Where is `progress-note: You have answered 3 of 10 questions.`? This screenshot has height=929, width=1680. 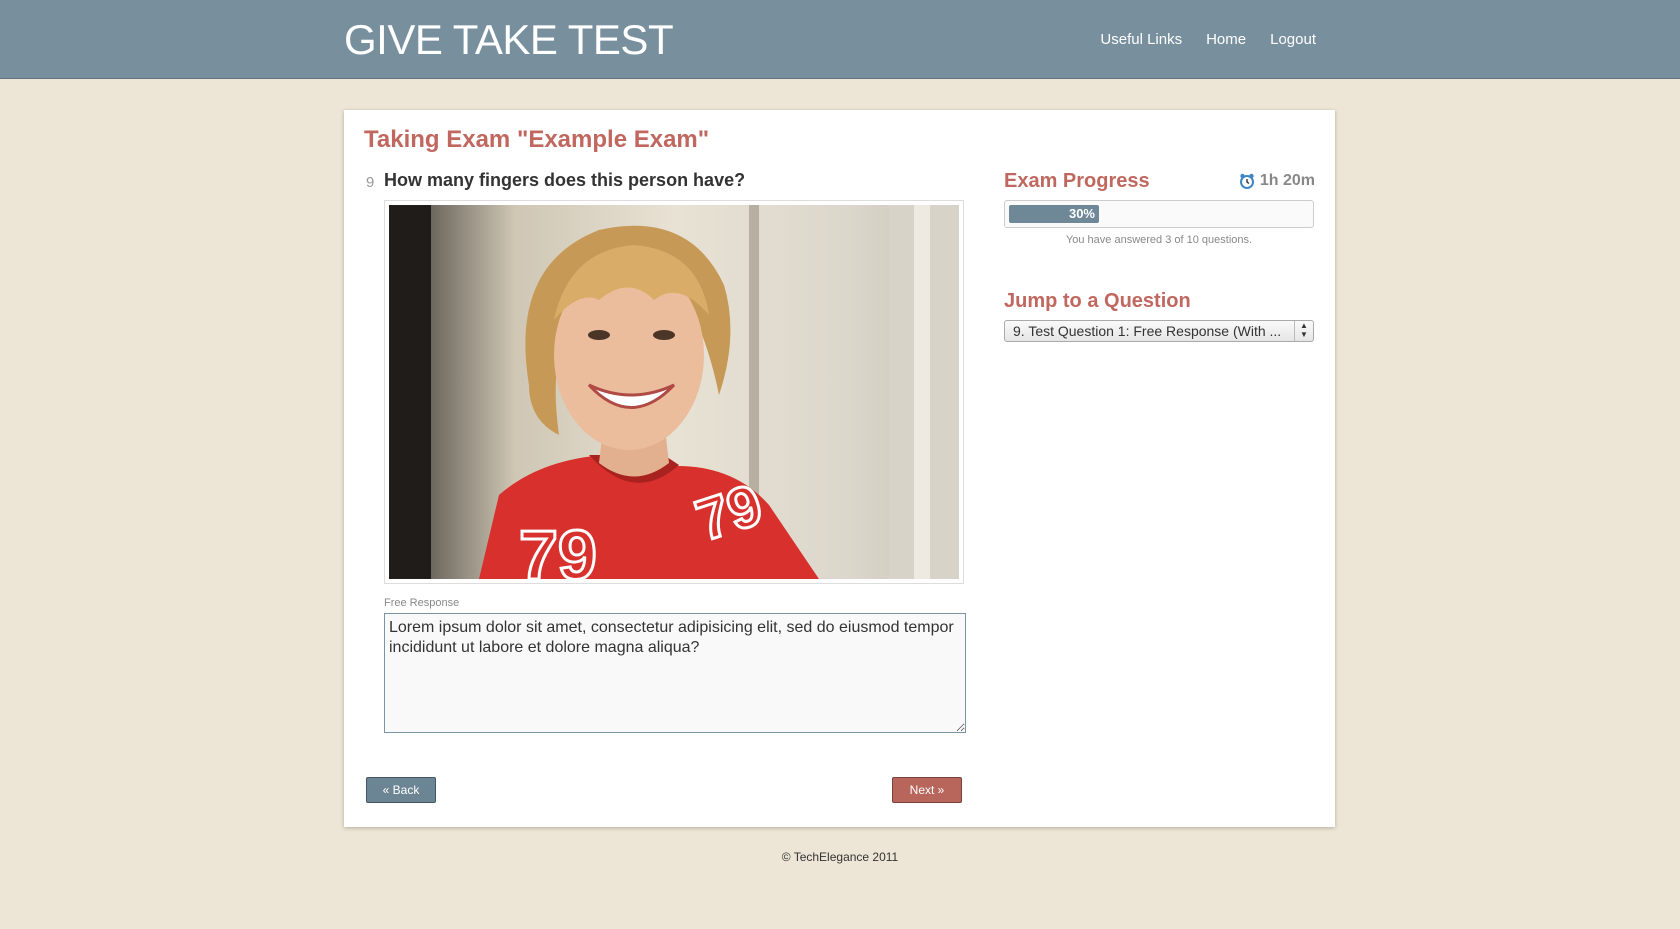
progress-note: You have answered 3 of 10 questions. is located at coordinates (1159, 240).